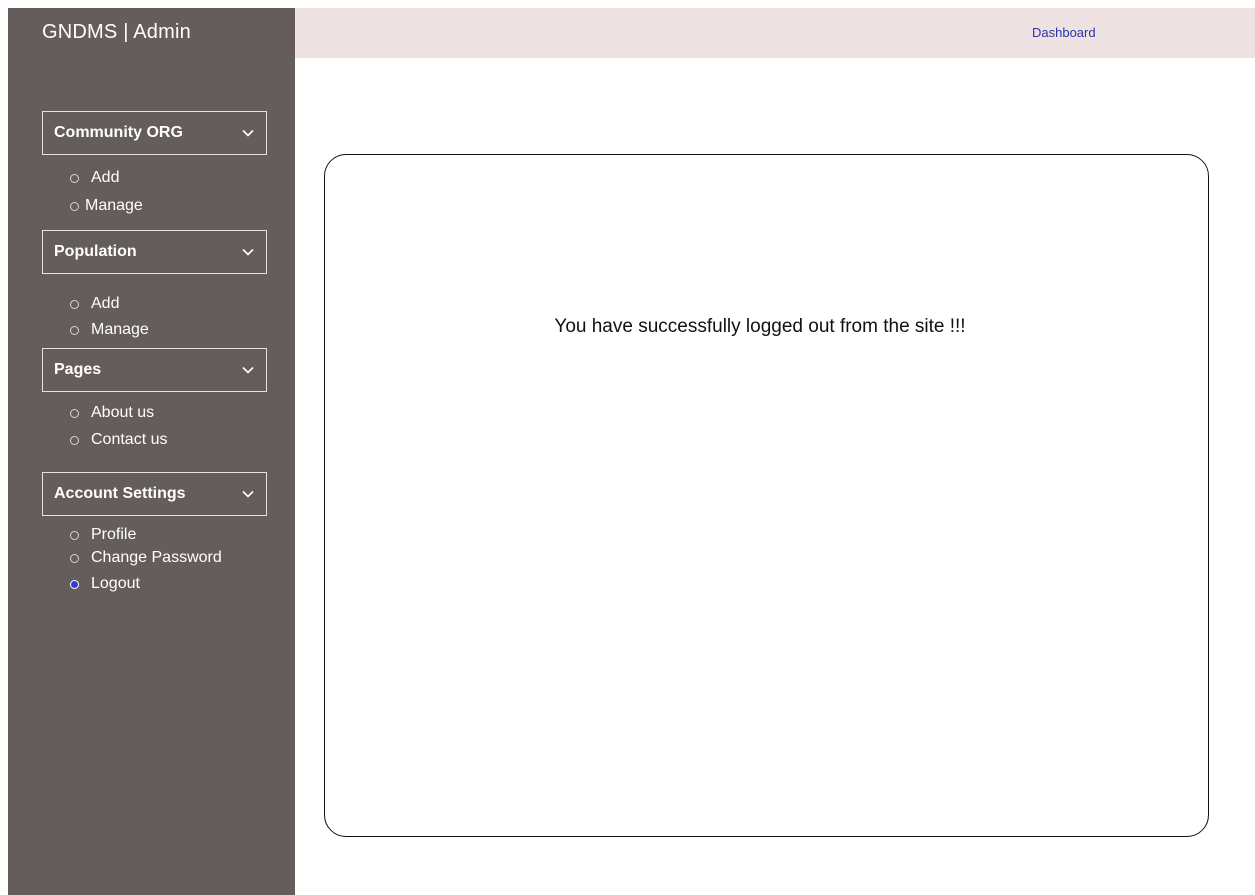 This screenshot has width=1255, height=895. Describe the element at coordinates (74, 584) in the screenshot. I see `radio-selected-icon` at that location.